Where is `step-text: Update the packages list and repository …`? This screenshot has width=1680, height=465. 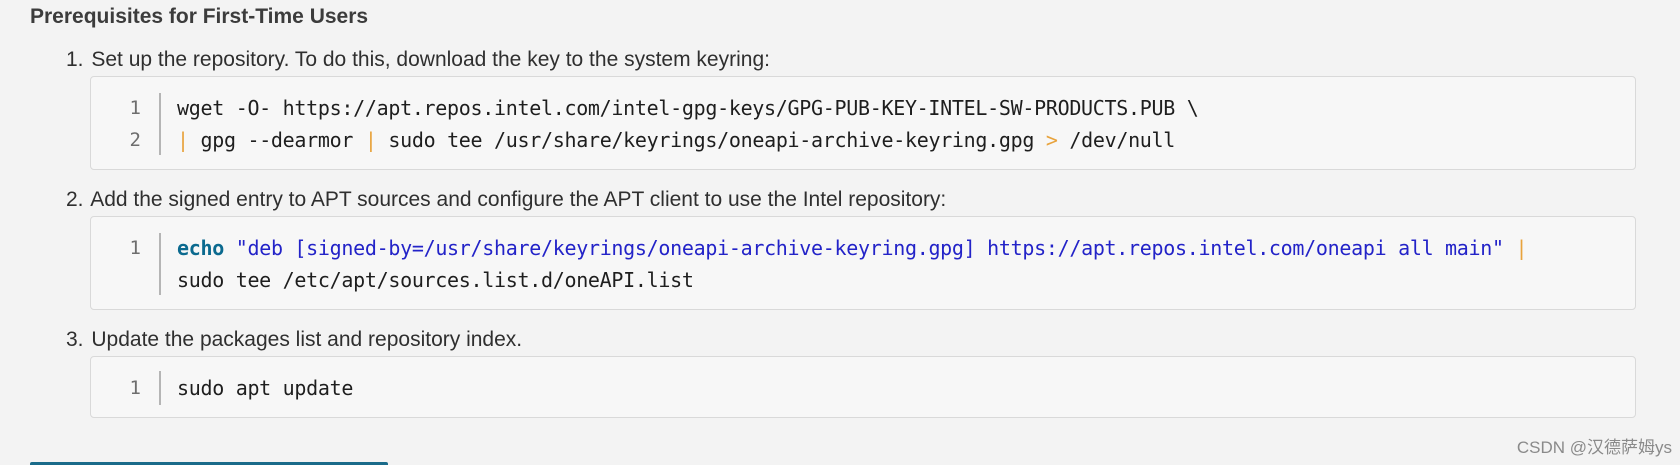 step-text: Update the packages list and repository … is located at coordinates (307, 339).